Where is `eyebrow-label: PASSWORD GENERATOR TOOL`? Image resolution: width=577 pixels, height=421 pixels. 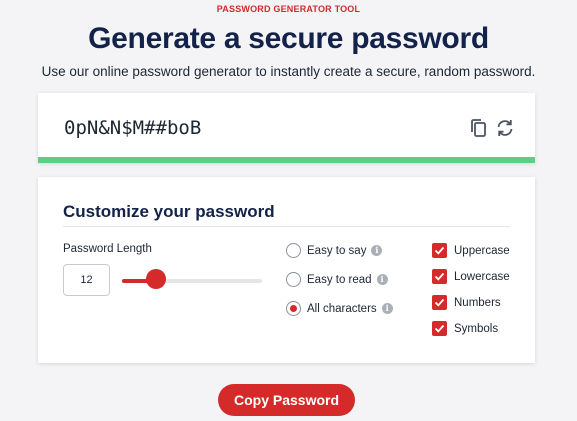
eyebrow-label: PASSWORD GENERATOR TOOL is located at coordinates (288, 9).